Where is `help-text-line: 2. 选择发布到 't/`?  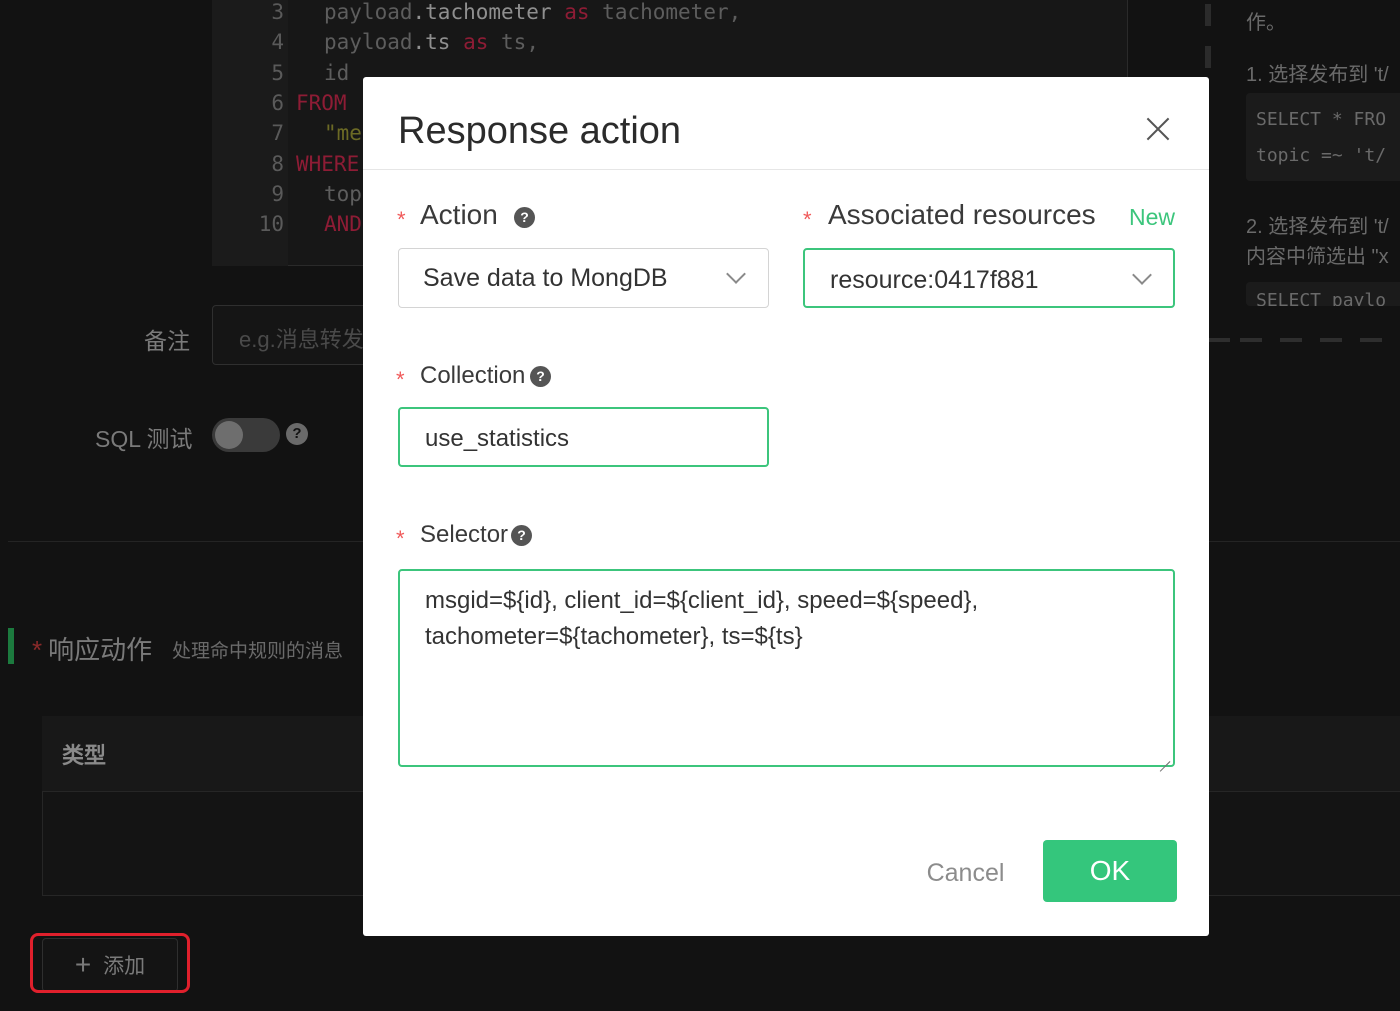
help-text-line: 2. 选择发布到 't/ is located at coordinates (1317, 227).